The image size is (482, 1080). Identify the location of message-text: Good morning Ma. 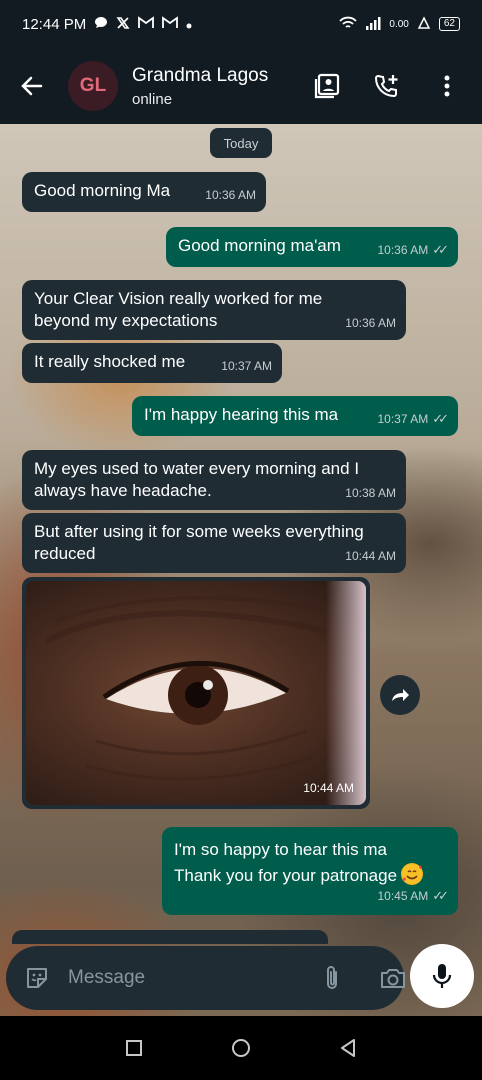
(102, 190).